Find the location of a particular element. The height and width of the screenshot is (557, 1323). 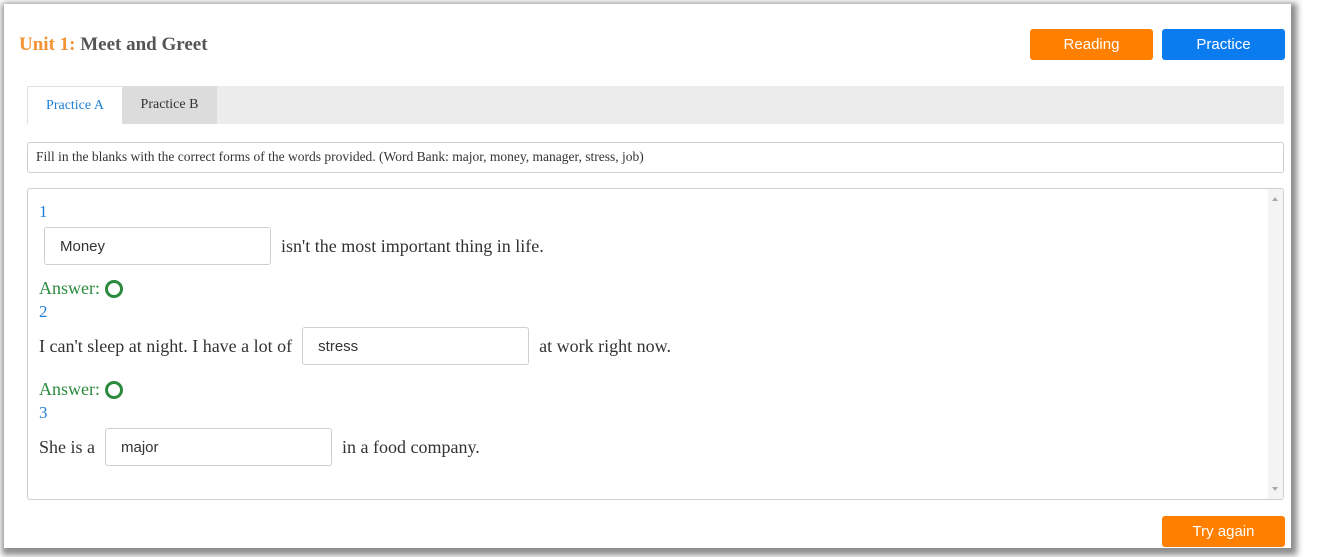

question-text-after: at work right now. is located at coordinates (605, 345).